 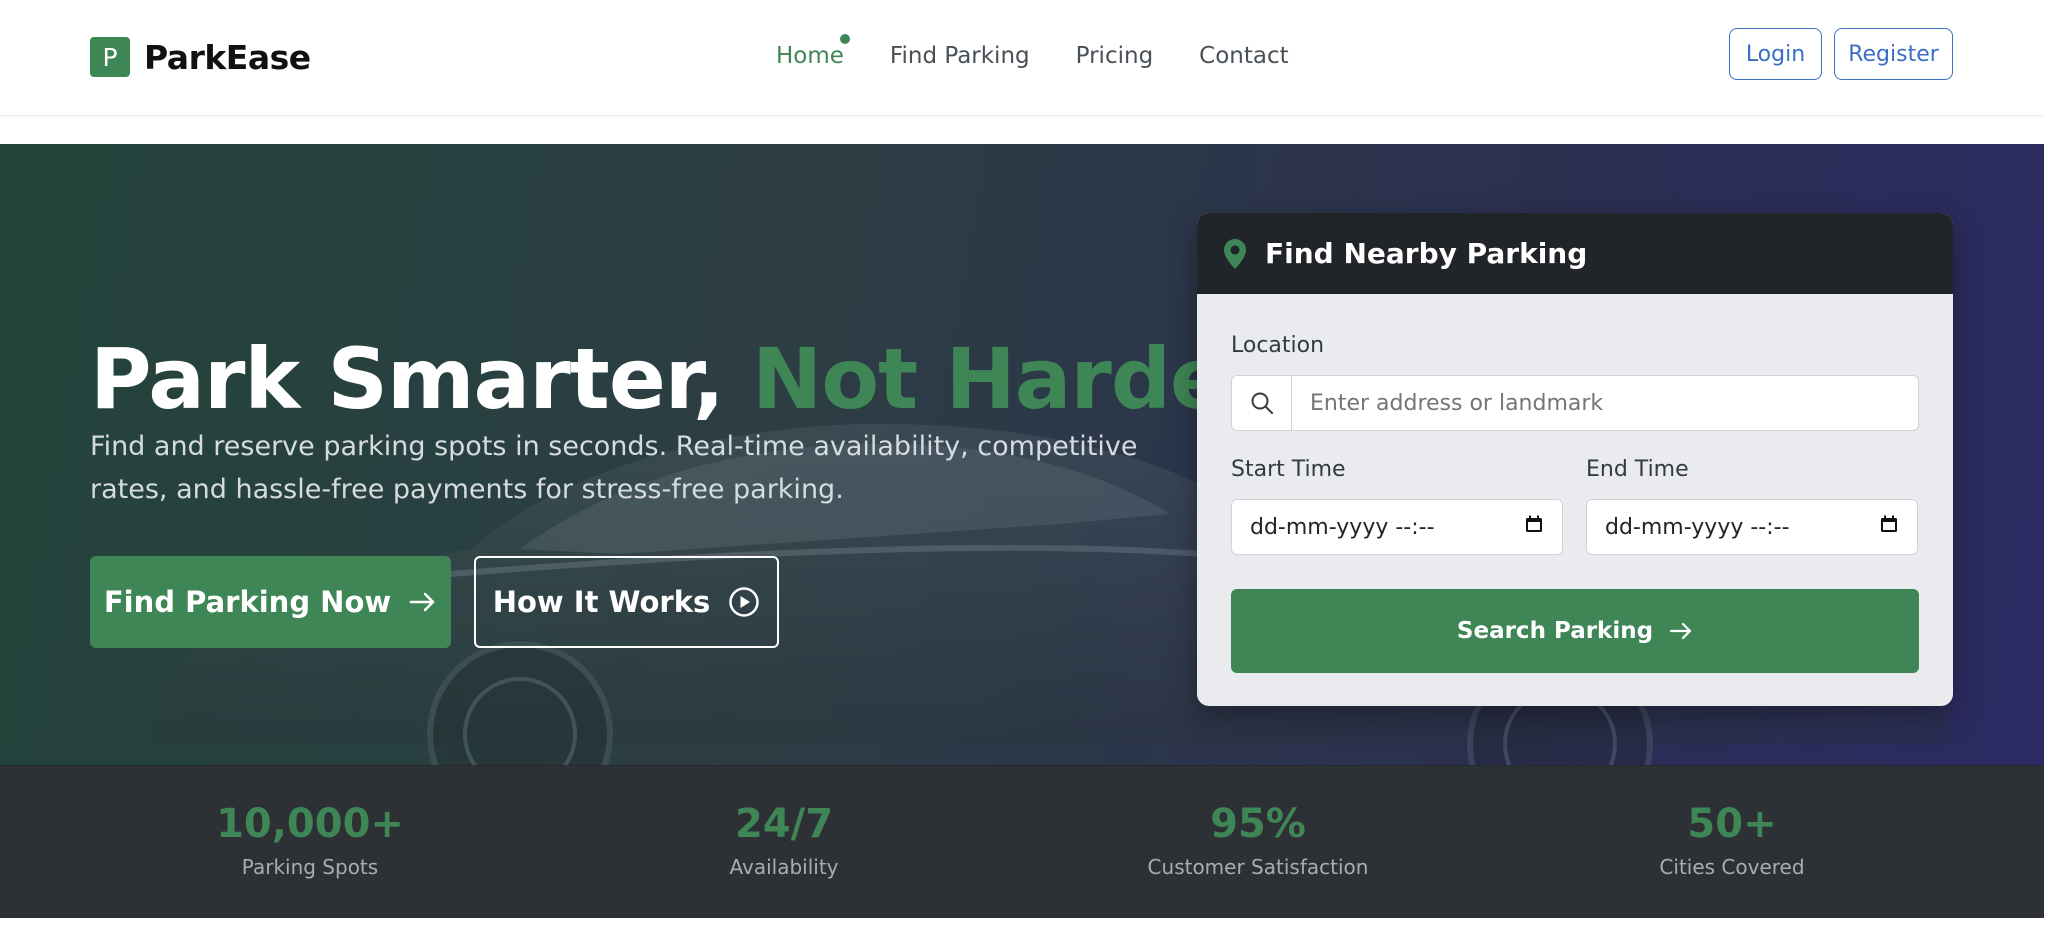 I want to click on location-input, so click(x=1605, y=403).